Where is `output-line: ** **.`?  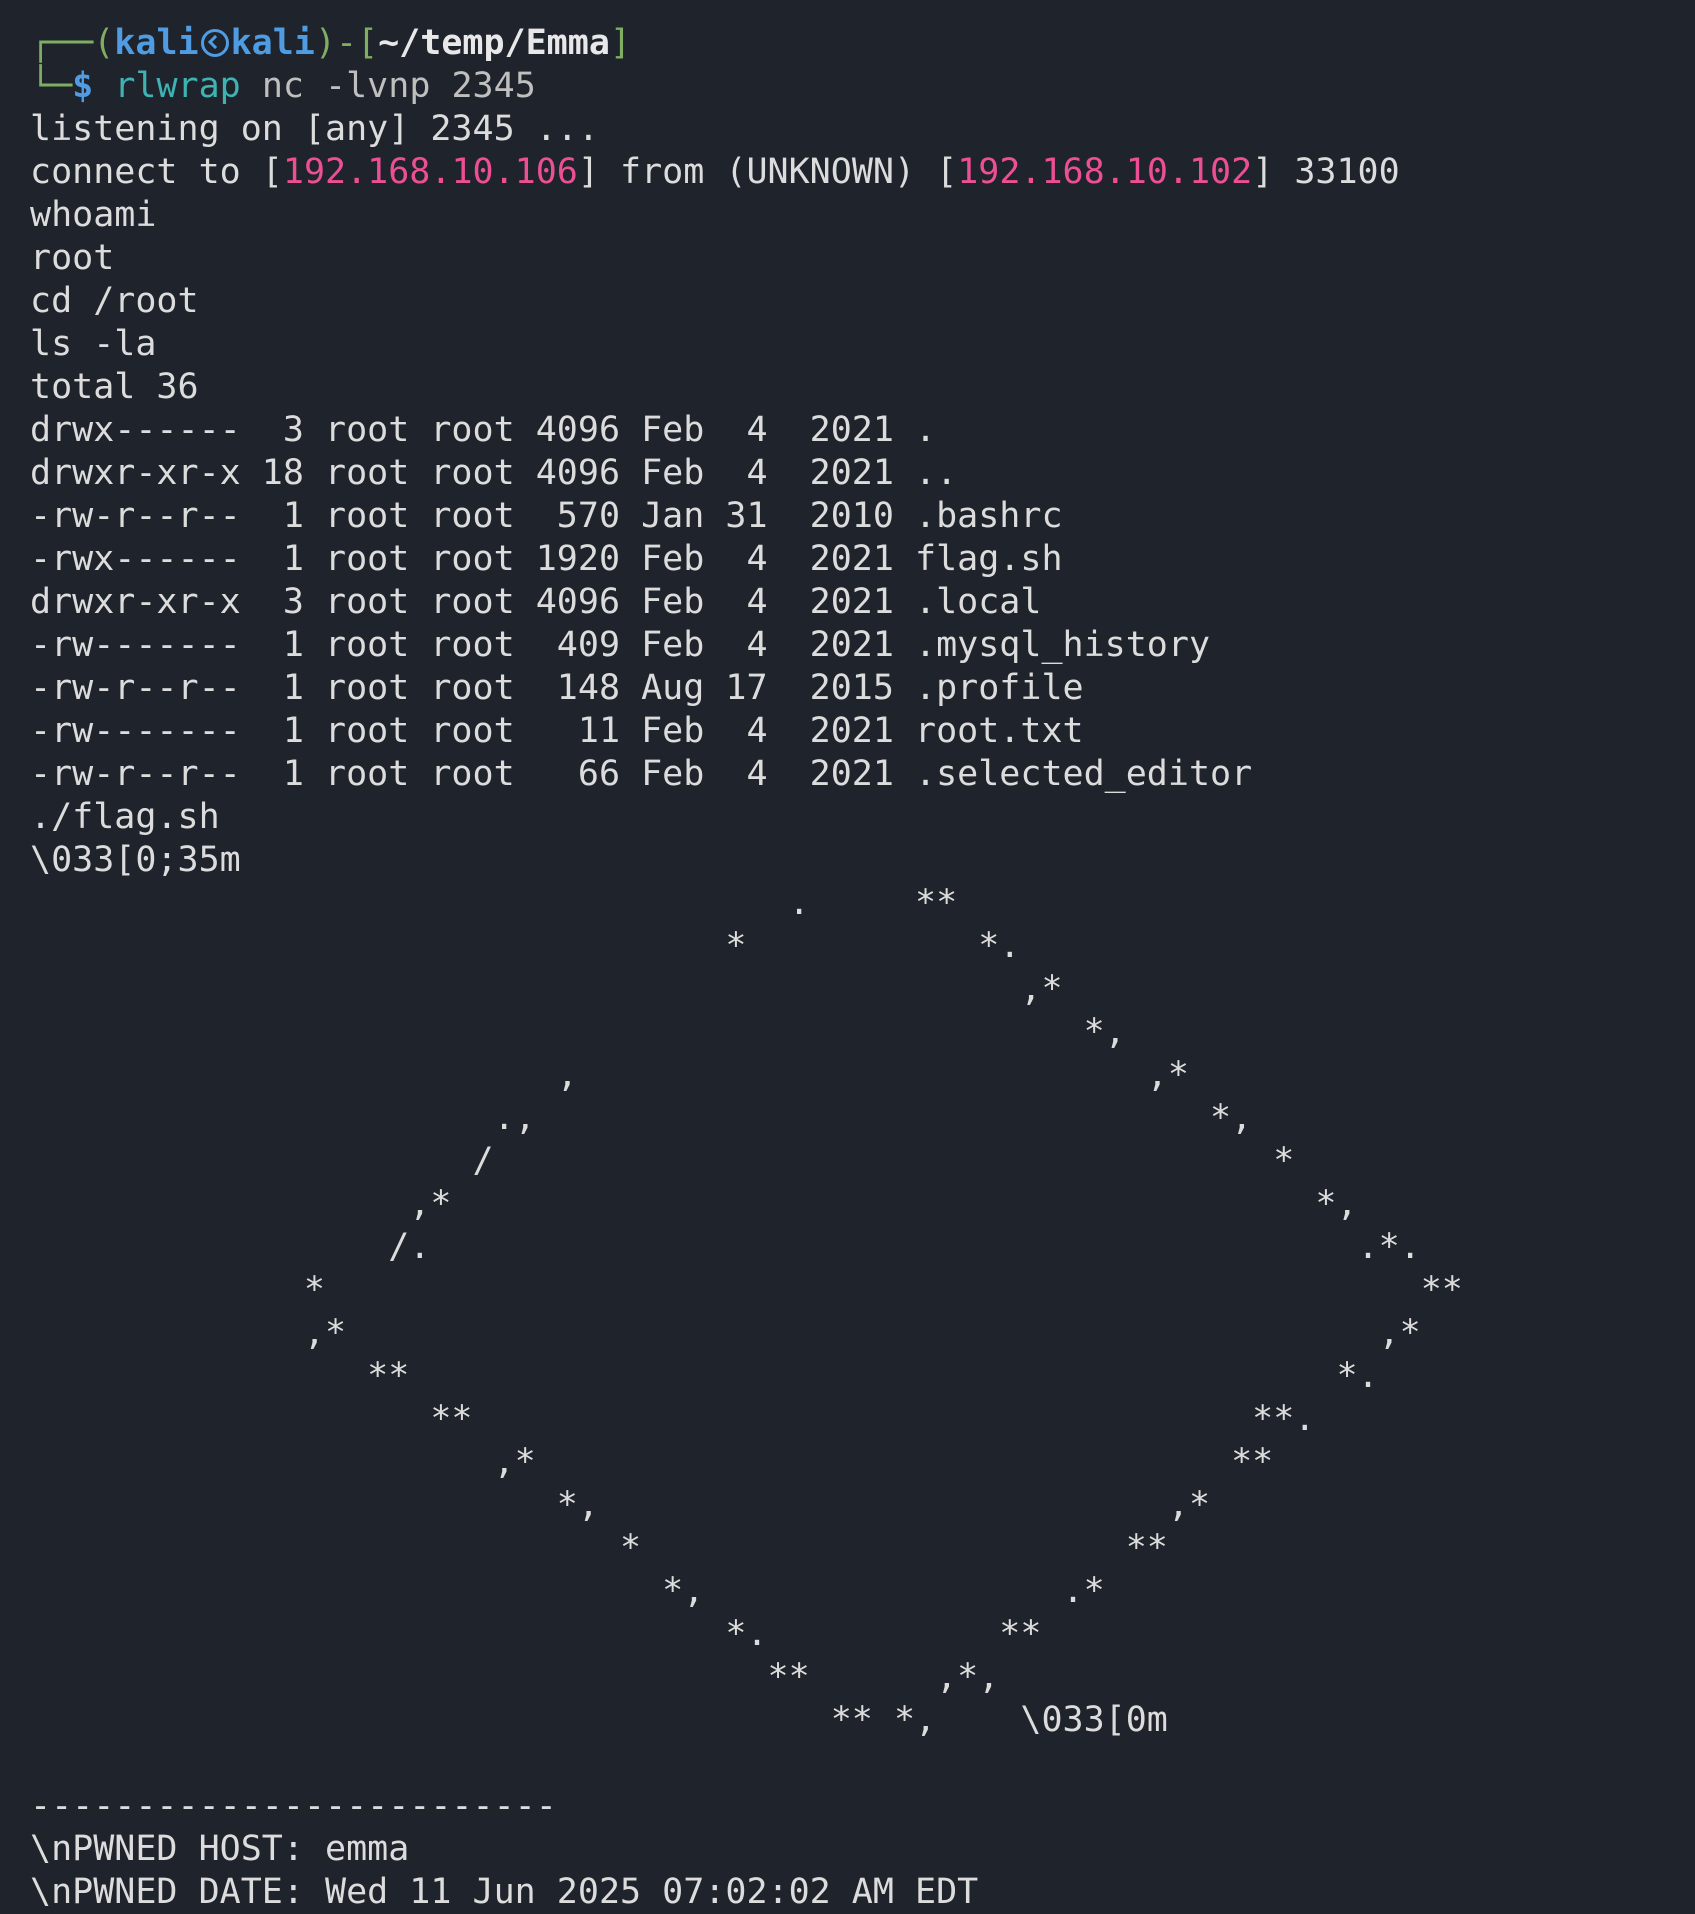
output-line: ** **. is located at coordinates (673, 1419).